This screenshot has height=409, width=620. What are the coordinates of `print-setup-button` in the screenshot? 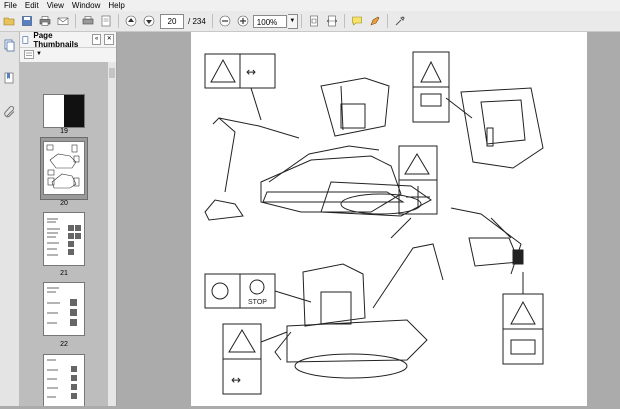 It's located at (88, 21).